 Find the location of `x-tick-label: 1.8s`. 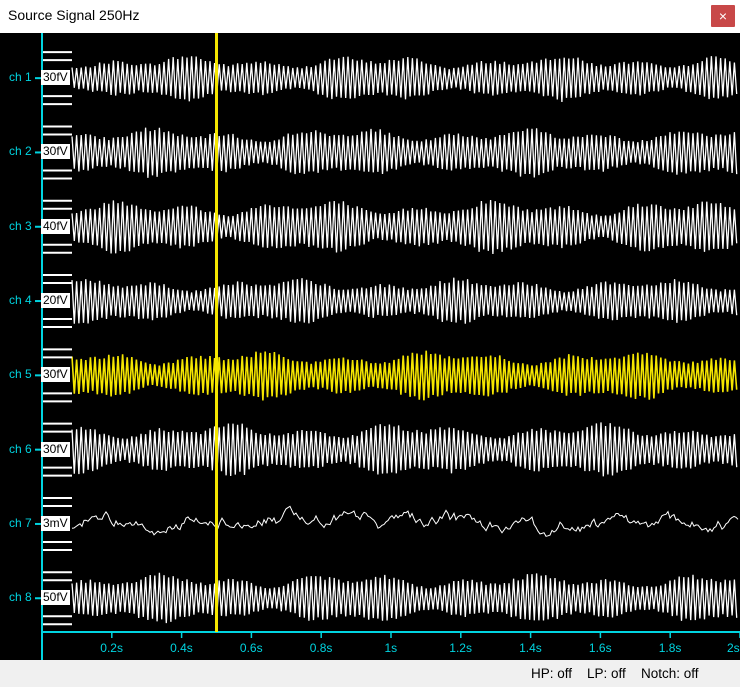

x-tick-label: 1.8s is located at coordinates (670, 648).